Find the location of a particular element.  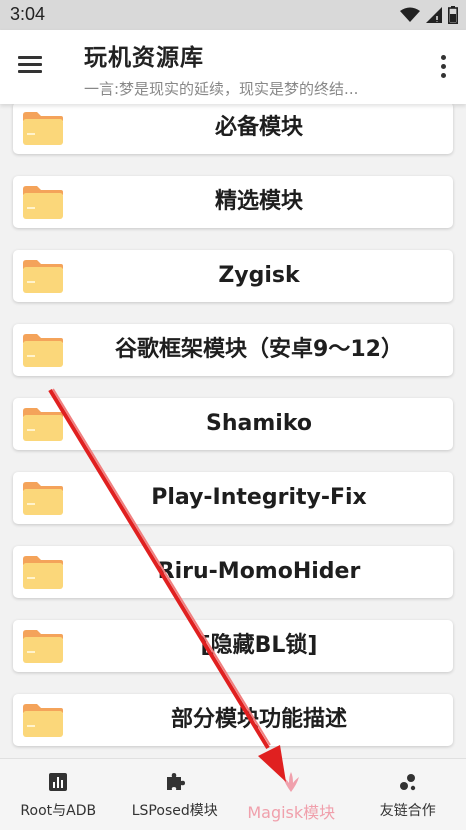

list-item-label: 必备模块 is located at coordinates (258, 127).